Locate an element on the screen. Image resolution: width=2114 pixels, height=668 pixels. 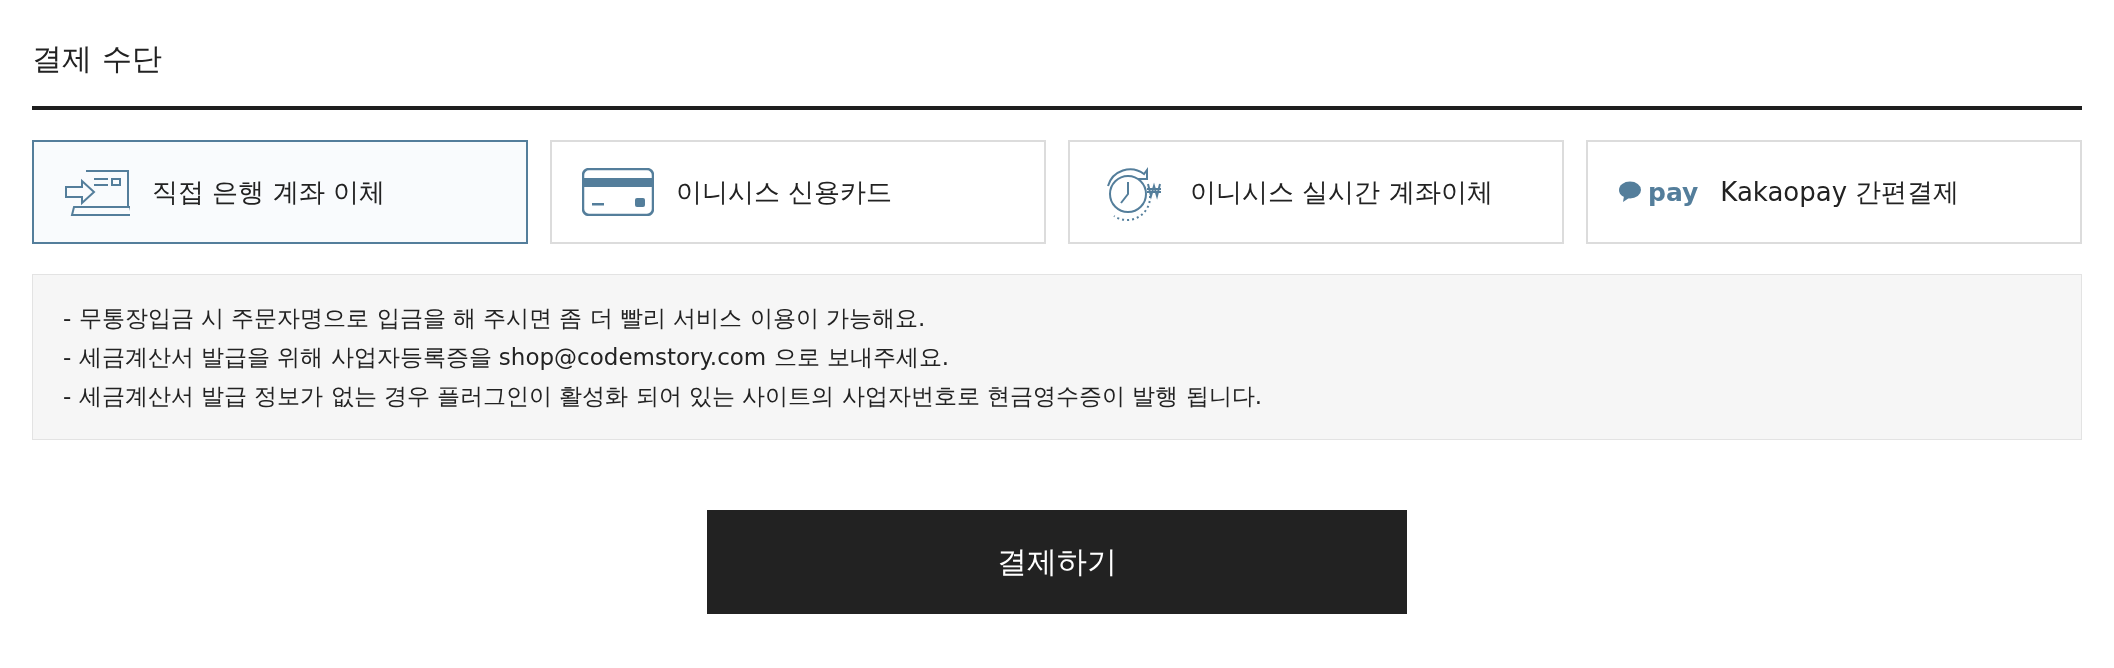
notice-text: - 무통장입금 시 주문자명으로 입금을 해 주시면 좀 더 빨리 서비스 이용이 가능해요. is located at coordinates (495, 318).